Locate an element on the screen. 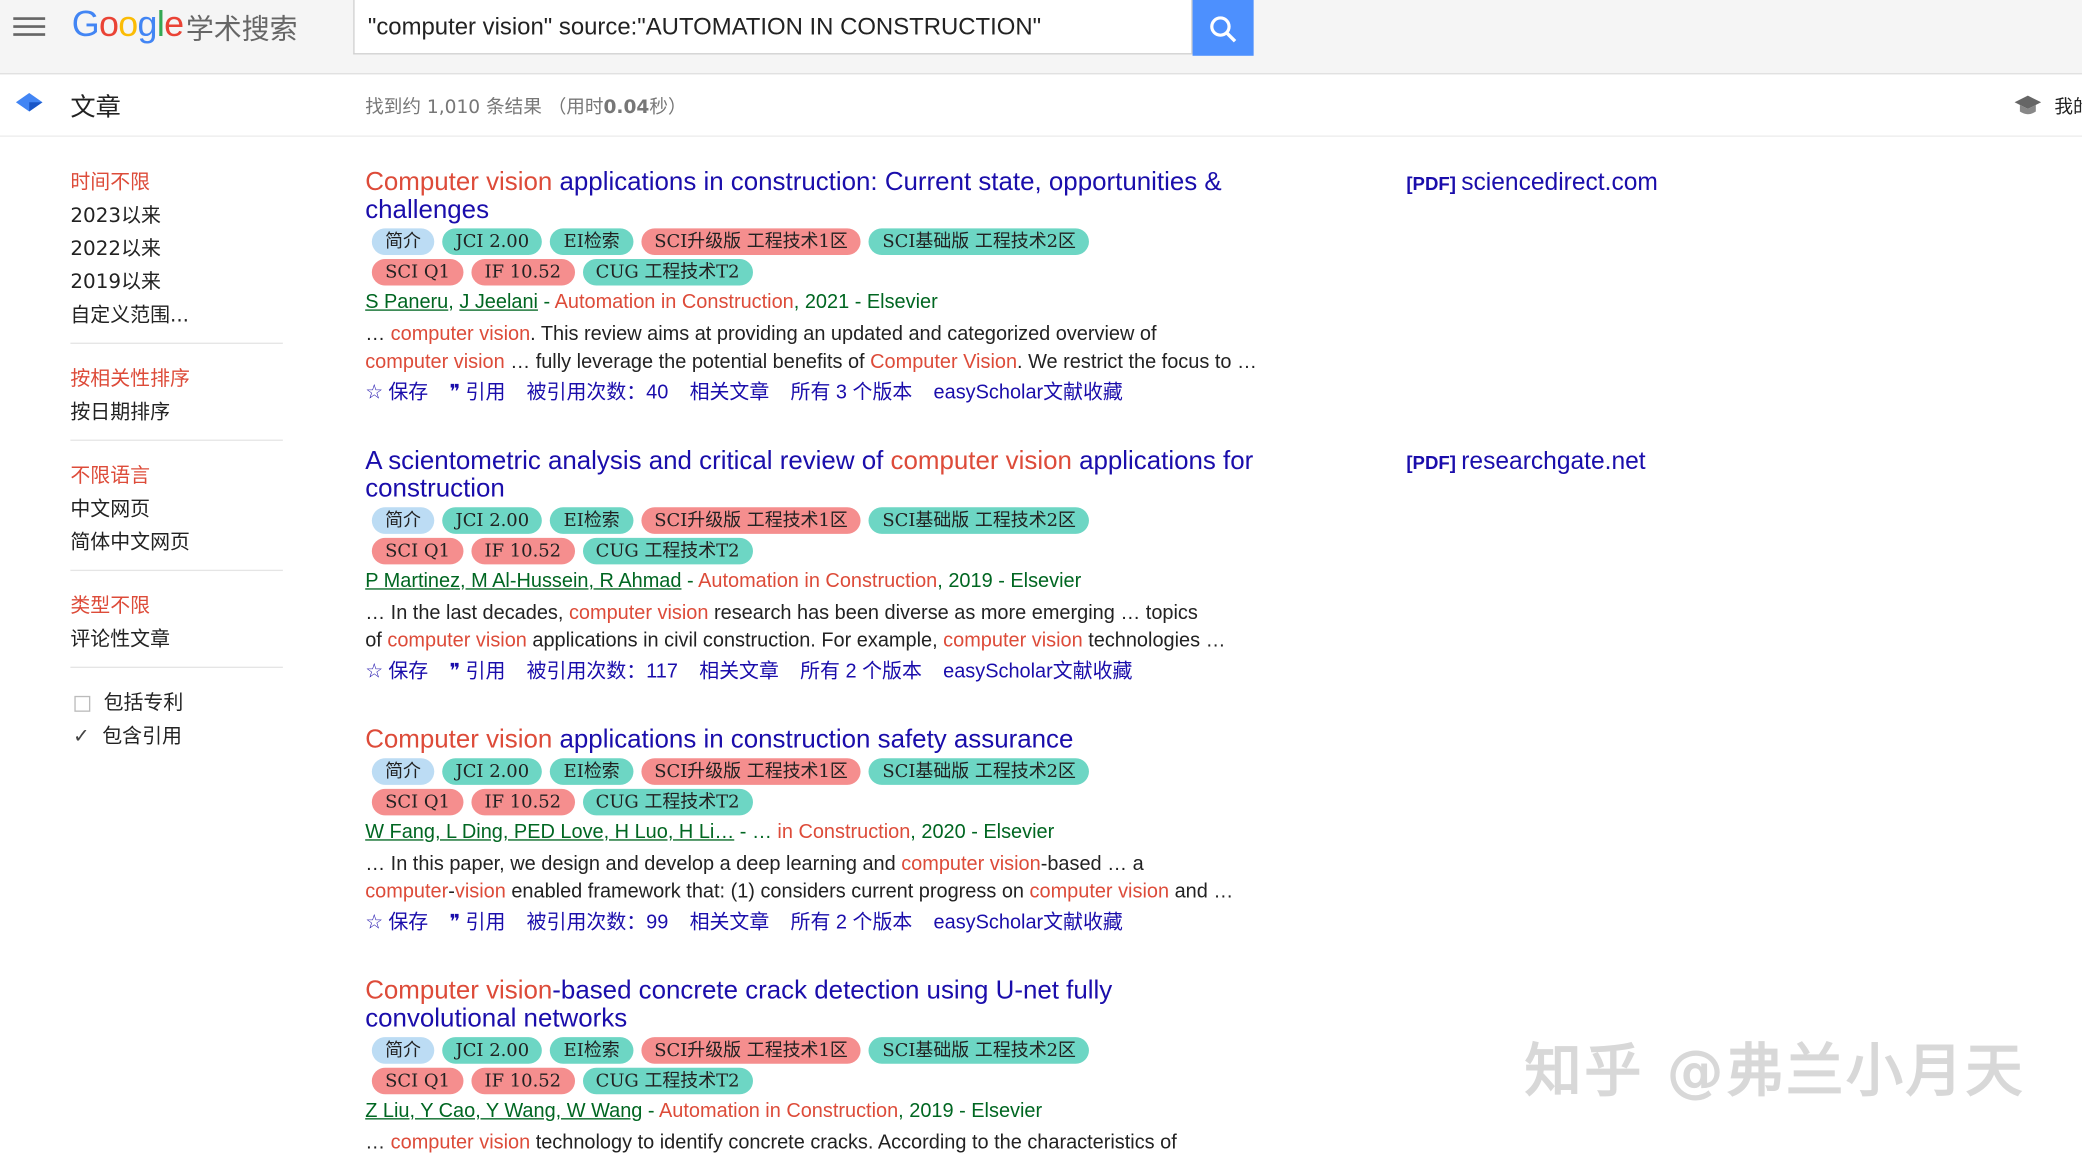 The height and width of the screenshot is (1157, 2082). all-versions-link: 所有 3 个版本 is located at coordinates (852, 392).